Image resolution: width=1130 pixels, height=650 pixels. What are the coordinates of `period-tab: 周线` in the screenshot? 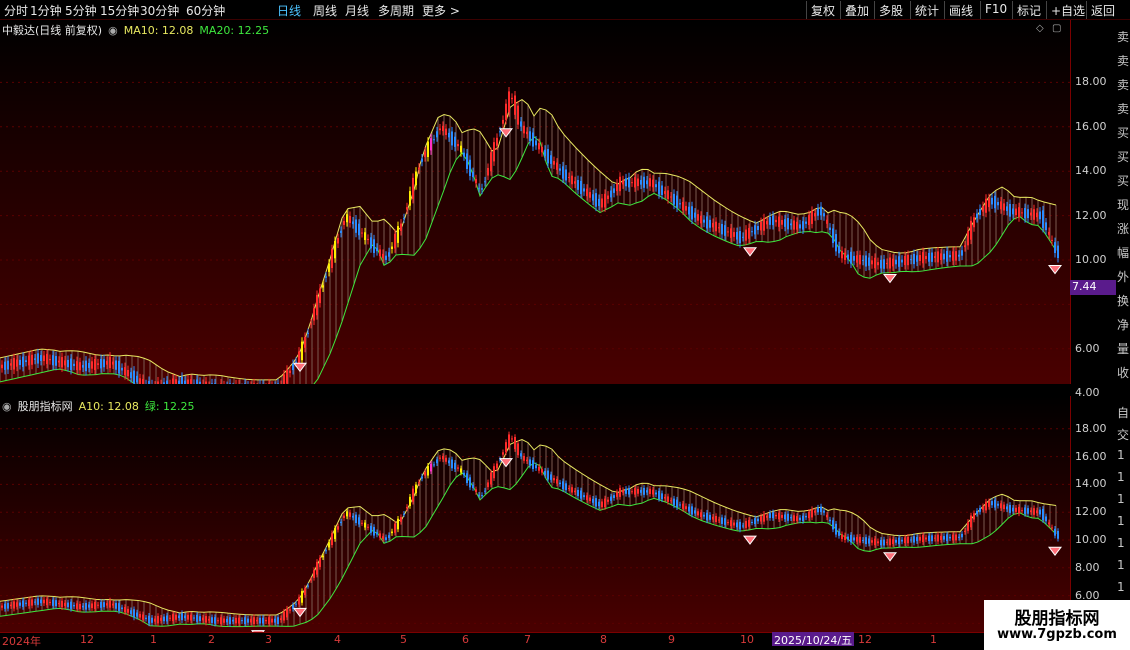 It's located at (325, 10).